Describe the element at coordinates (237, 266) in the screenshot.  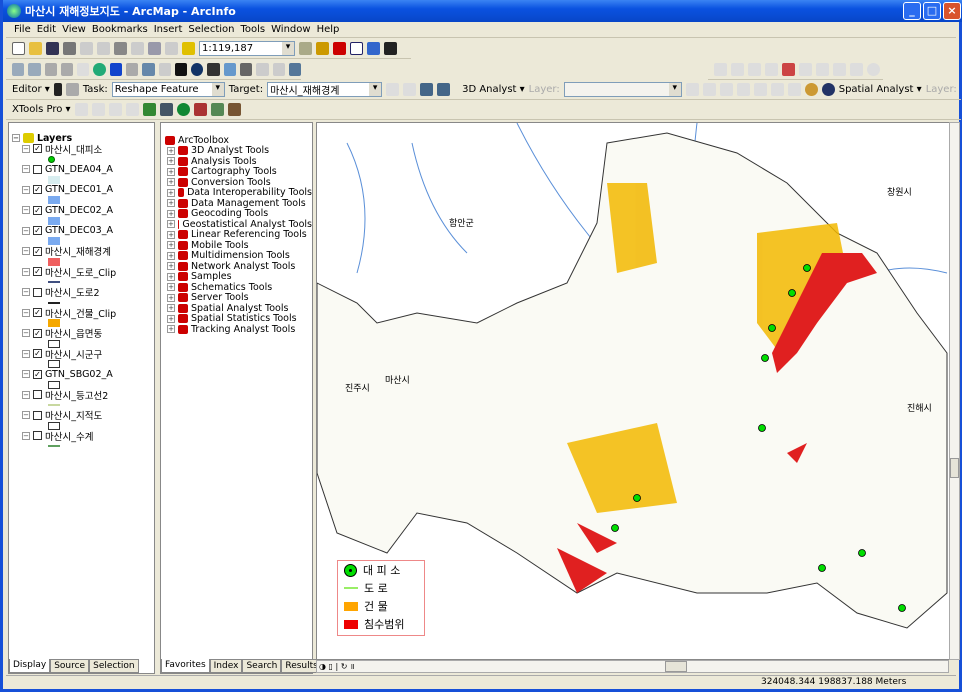
I see `toolbox-item: + Network Analyst Tools` at that location.